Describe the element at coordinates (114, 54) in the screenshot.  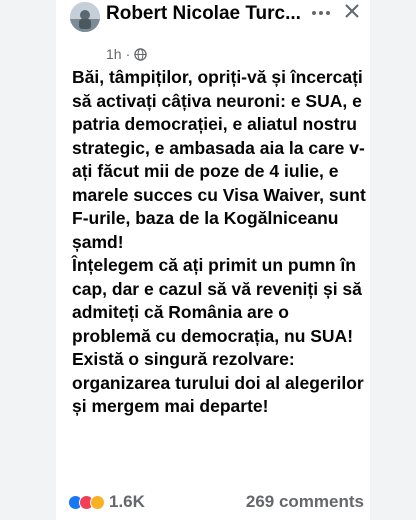
I see `post-time: 1h` at that location.